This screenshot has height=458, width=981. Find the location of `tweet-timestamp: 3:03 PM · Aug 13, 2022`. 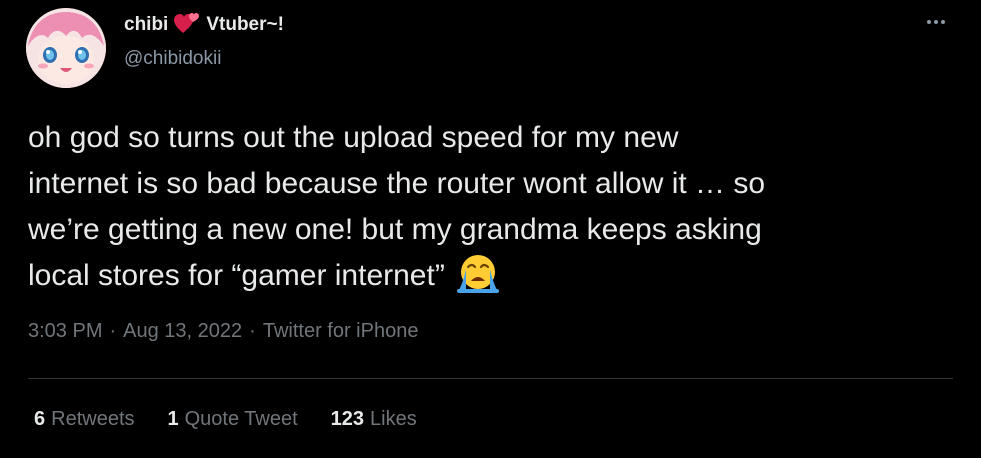

tweet-timestamp: 3:03 PM · Aug 13, 2022 is located at coordinates (135, 331).